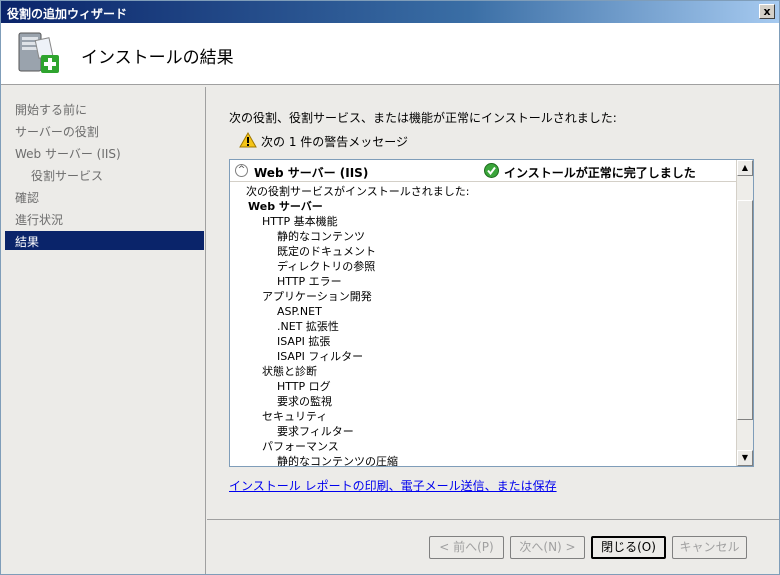  What do you see at coordinates (241, 170) in the screenshot?
I see `collapse-chevron-up-icon: ^` at bounding box center [241, 170].